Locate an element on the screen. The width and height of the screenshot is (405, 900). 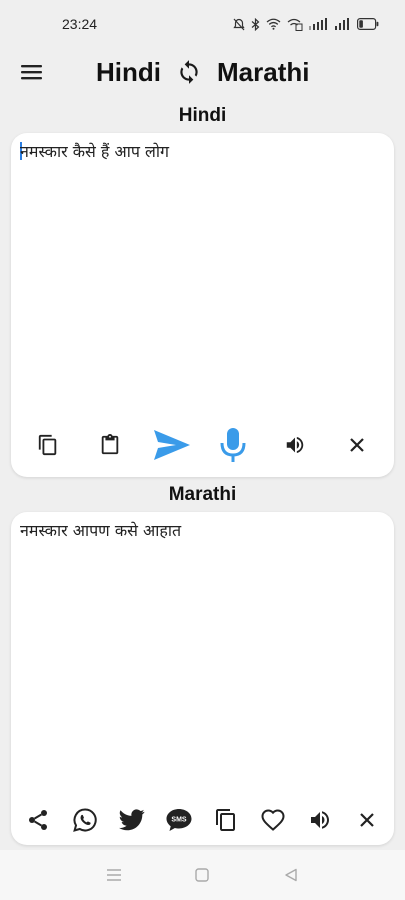
source-language-button: Hindi is located at coordinates (128, 72).